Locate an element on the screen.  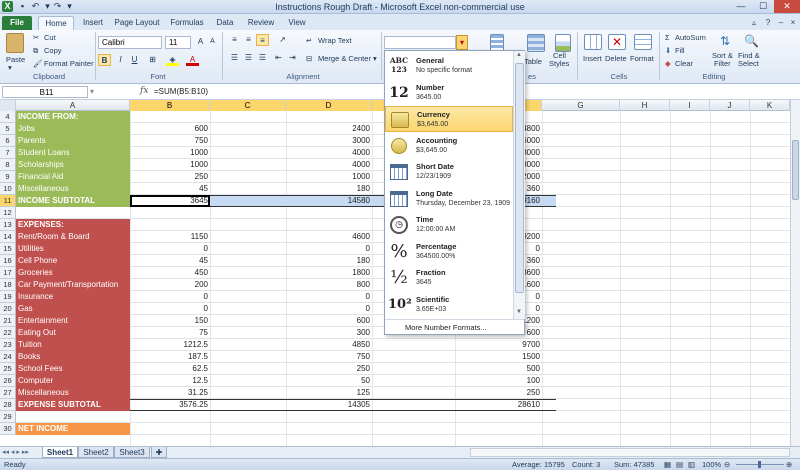
autosum-icon: Σ is located at coordinates (667, 37).